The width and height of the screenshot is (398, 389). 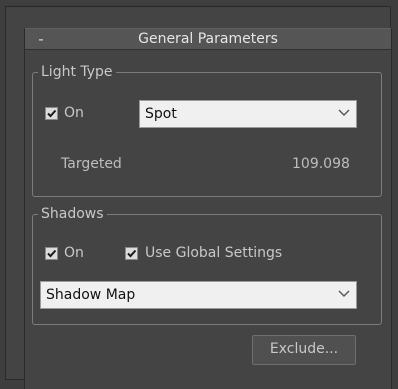 What do you see at coordinates (161, 114) in the screenshot?
I see `light-type-value: Spot` at bounding box center [161, 114].